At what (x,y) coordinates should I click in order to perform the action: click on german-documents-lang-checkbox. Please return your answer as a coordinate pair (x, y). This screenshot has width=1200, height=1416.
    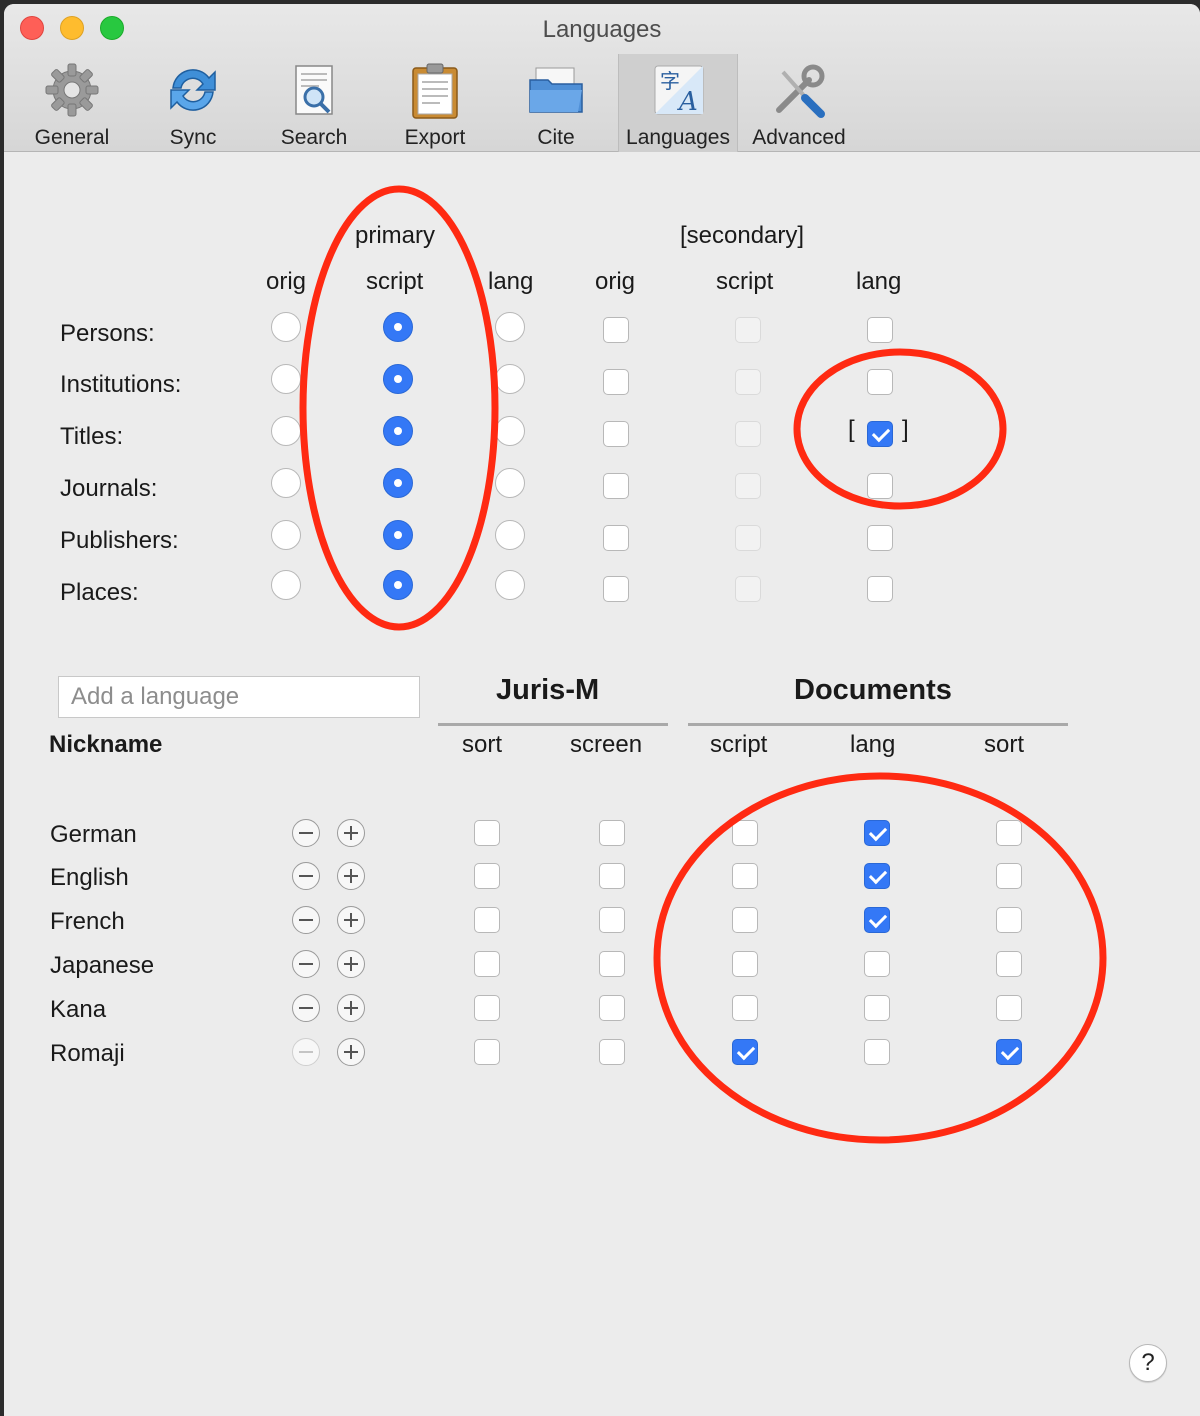
    Looking at the image, I should click on (877, 833).